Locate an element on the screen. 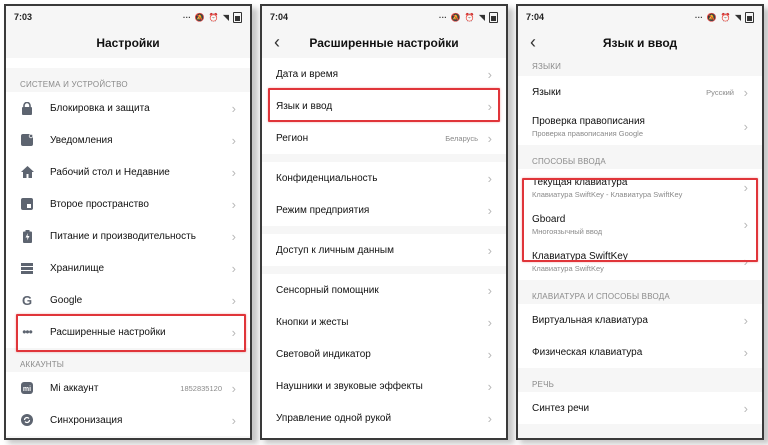 The image size is (768, 445). settings-item-mi-account: mi Mi аккаунт 1852835120 › is located at coordinates (128, 388).